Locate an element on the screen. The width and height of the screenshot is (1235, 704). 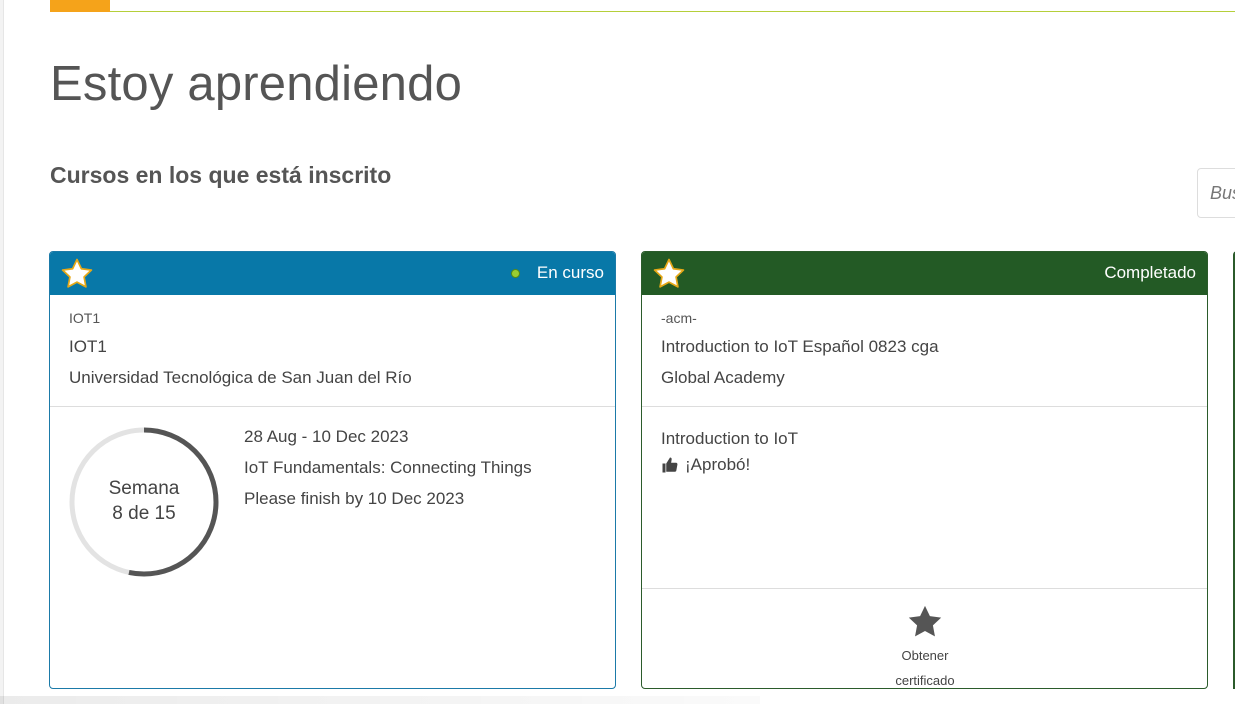
card-header: Completado is located at coordinates (924, 273).